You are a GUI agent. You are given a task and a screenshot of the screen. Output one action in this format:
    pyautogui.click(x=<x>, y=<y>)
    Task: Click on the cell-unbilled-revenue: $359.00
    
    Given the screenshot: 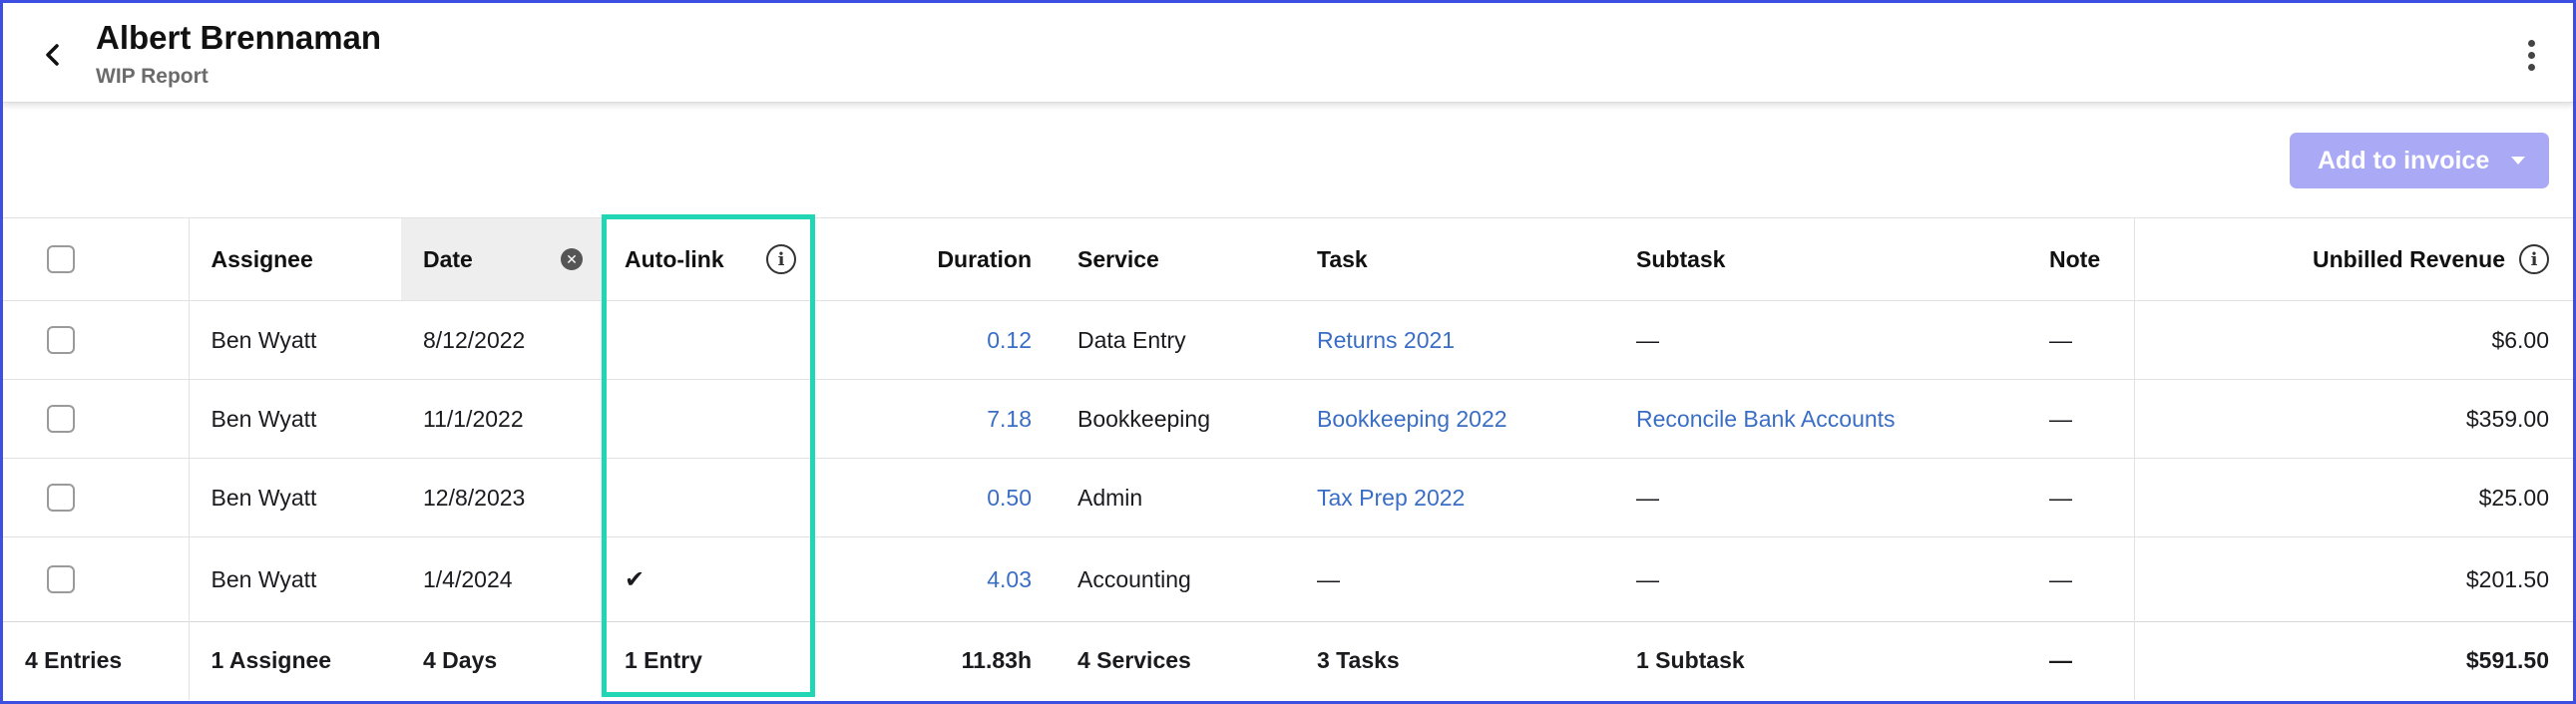 What is the action you would take?
    pyautogui.click(x=2353, y=419)
    